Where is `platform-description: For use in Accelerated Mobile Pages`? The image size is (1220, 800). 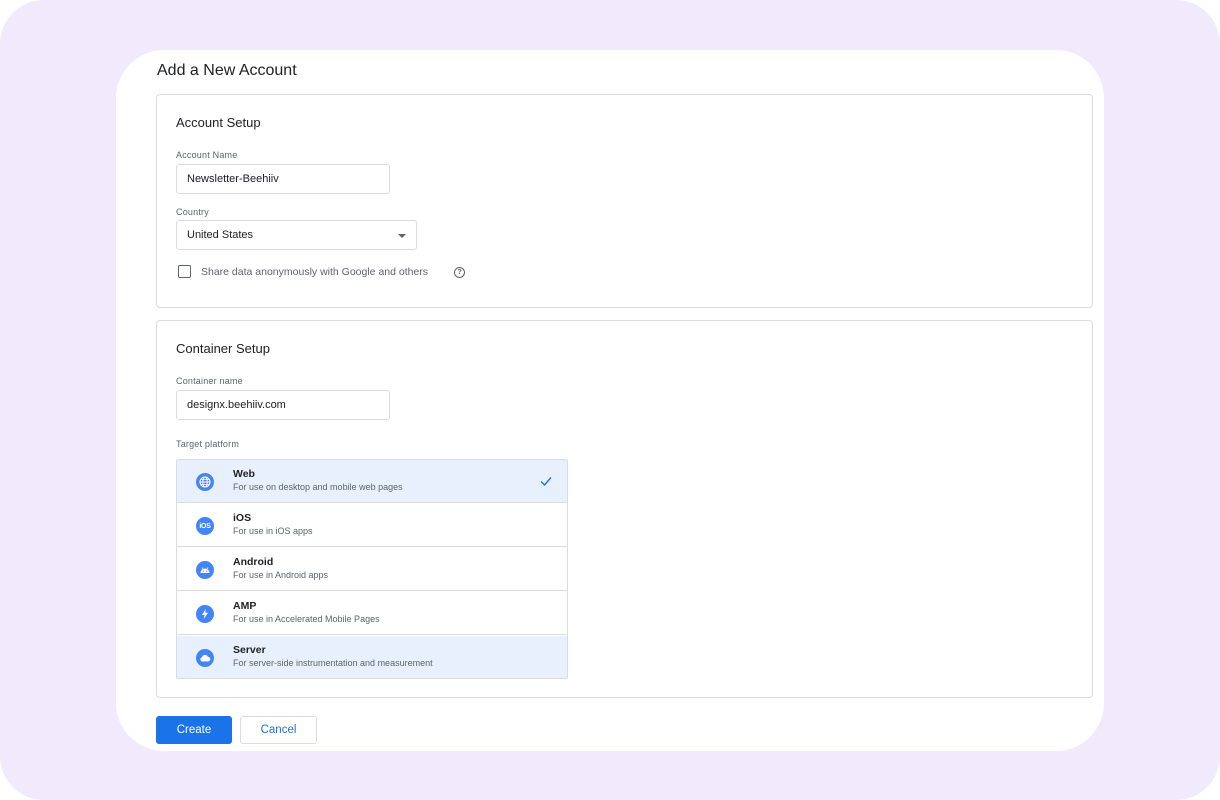 platform-description: For use in Accelerated Mobile Pages is located at coordinates (306, 619).